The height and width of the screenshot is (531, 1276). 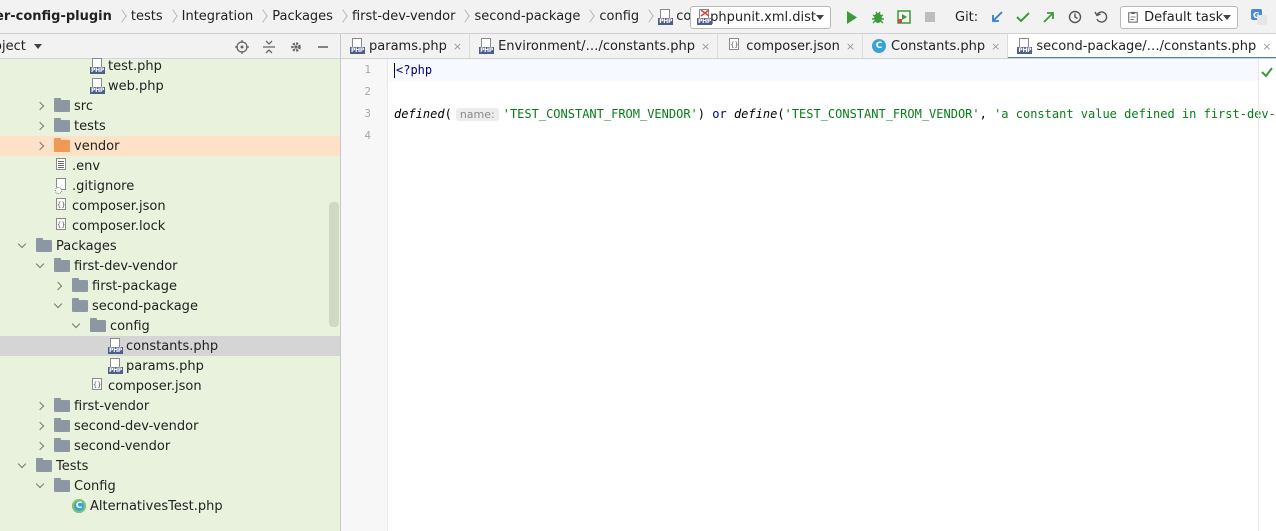 I want to click on editor-tab: {} composer.json ×, so click(x=791, y=46).